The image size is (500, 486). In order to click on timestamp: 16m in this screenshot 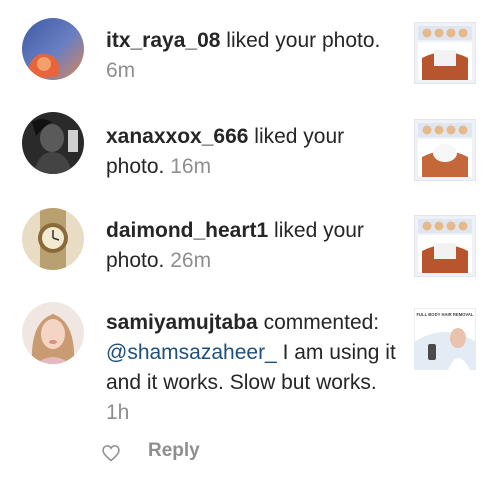, I will do `click(191, 166)`.